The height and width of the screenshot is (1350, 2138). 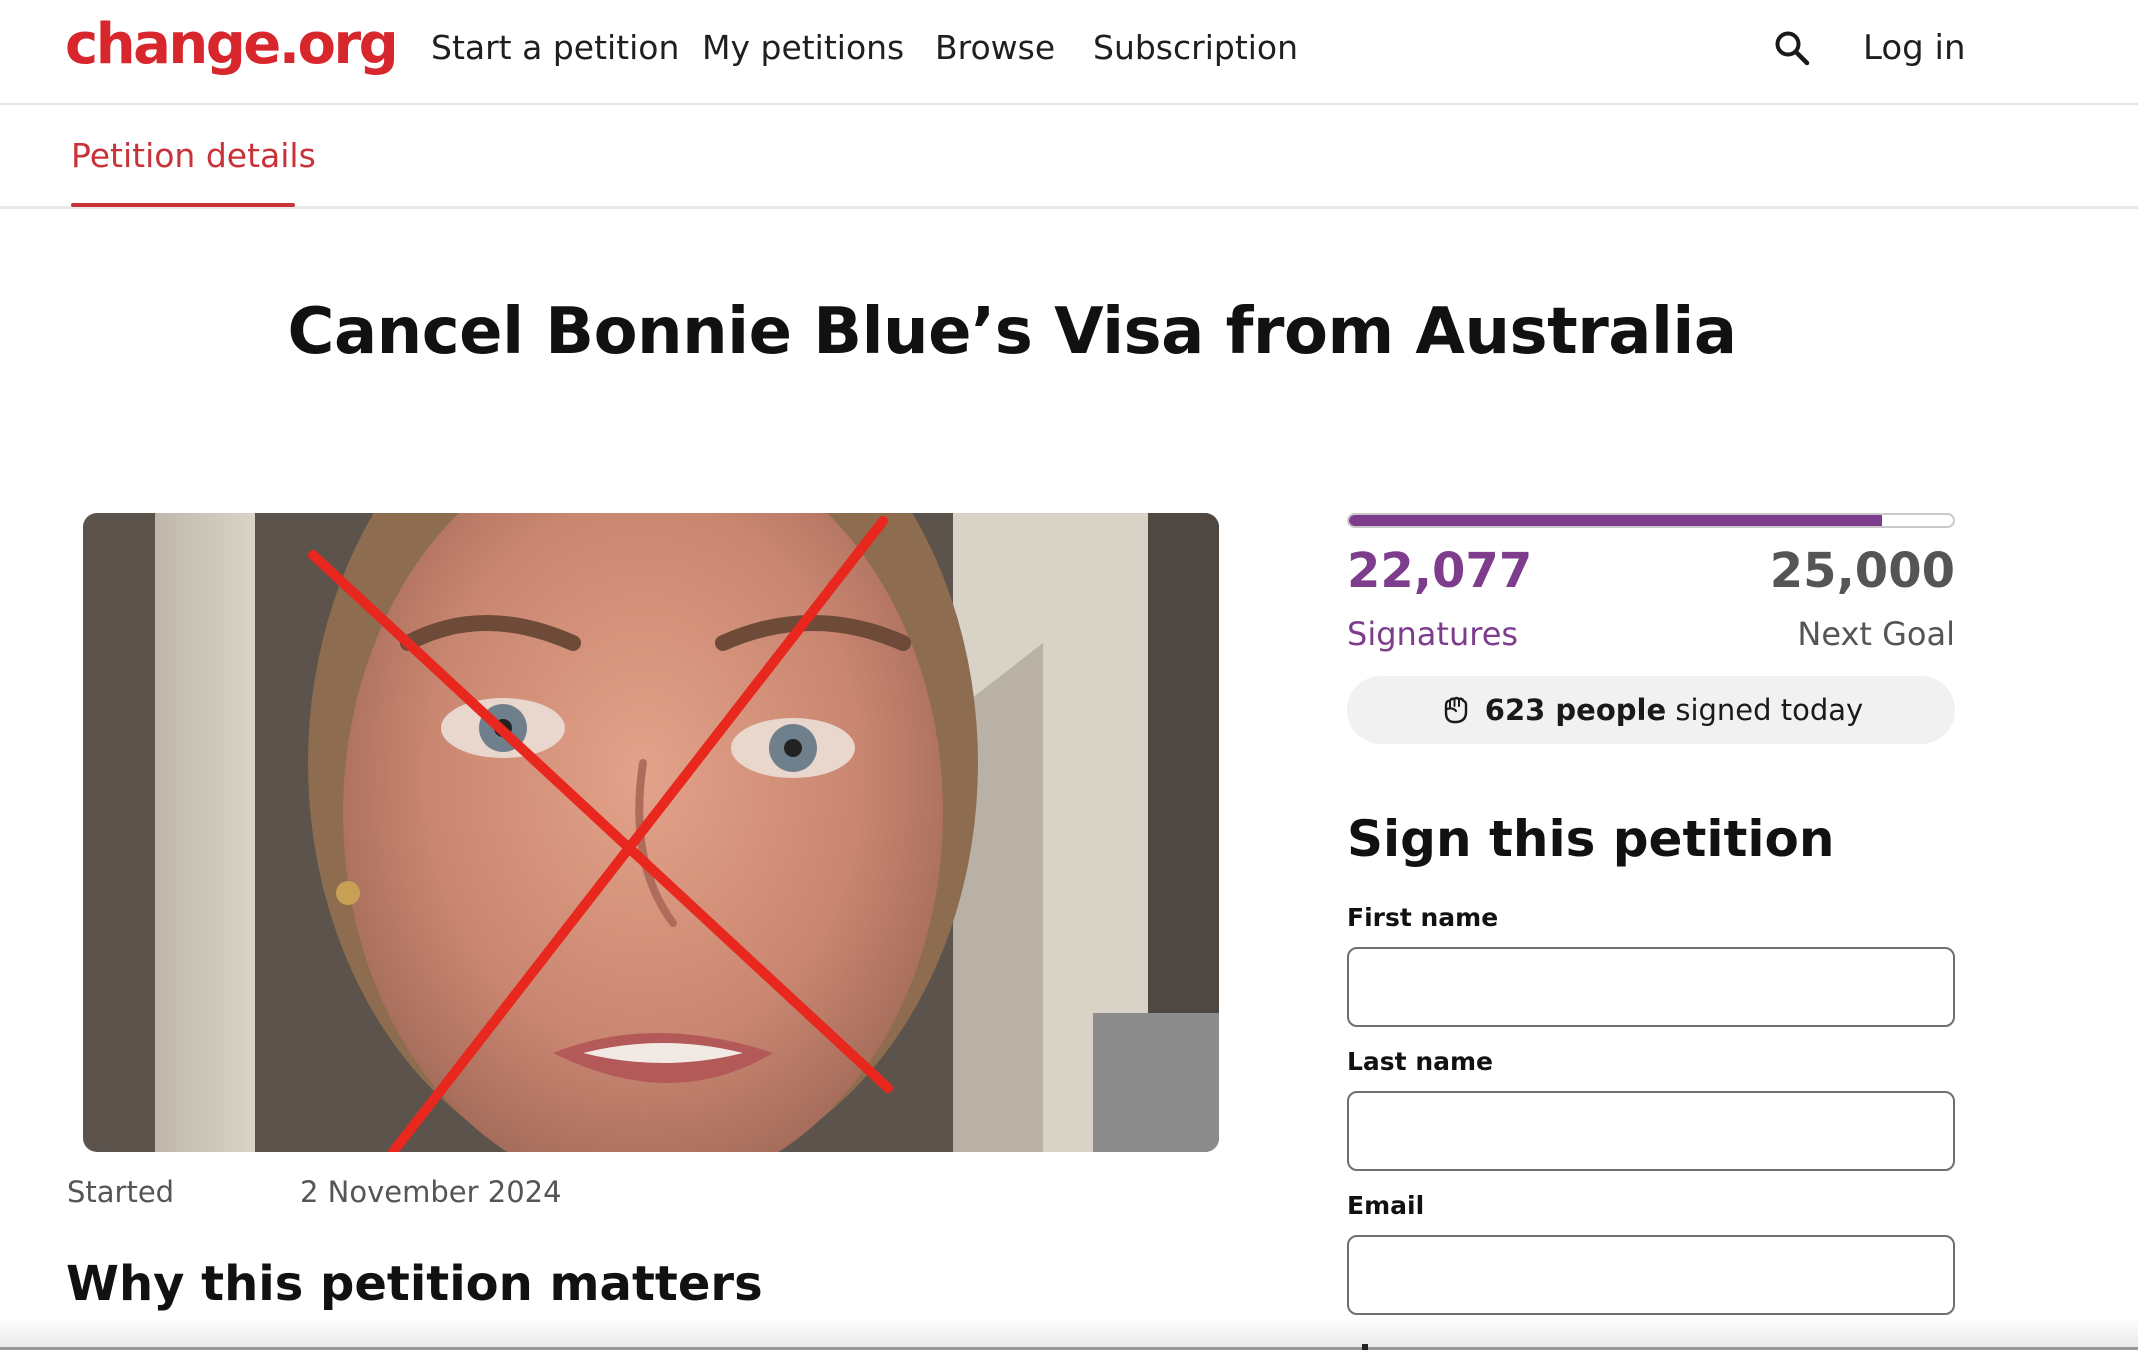 What do you see at coordinates (1876, 634) in the screenshot?
I see `next-goal-label: Next Goal` at bounding box center [1876, 634].